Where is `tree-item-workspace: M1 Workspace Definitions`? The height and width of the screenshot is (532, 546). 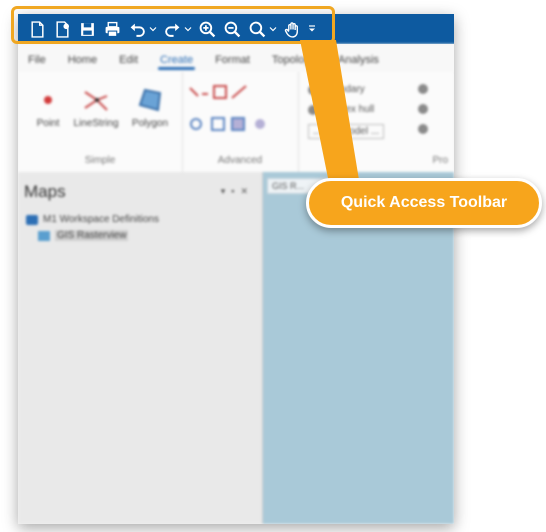
tree-item-workspace: M1 Workspace Definitions is located at coordinates (92, 219).